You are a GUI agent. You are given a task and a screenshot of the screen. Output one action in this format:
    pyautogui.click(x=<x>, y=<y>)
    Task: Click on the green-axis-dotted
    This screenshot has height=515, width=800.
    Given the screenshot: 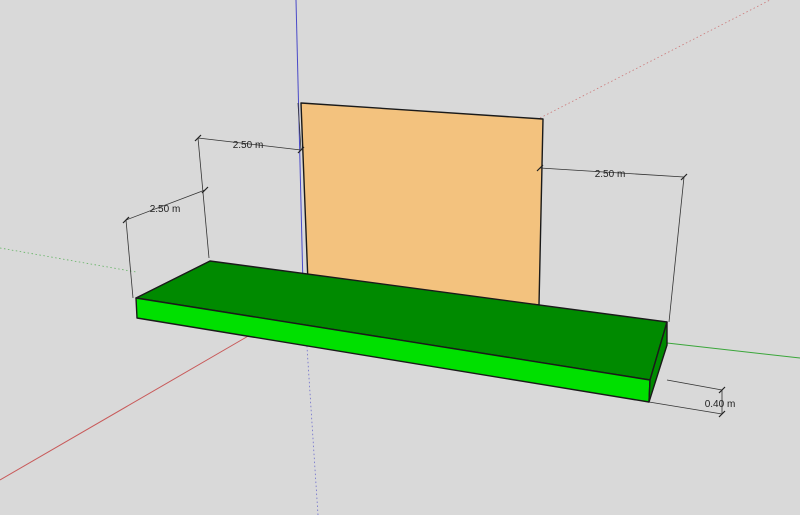 What is the action you would take?
    pyautogui.click(x=68, y=260)
    